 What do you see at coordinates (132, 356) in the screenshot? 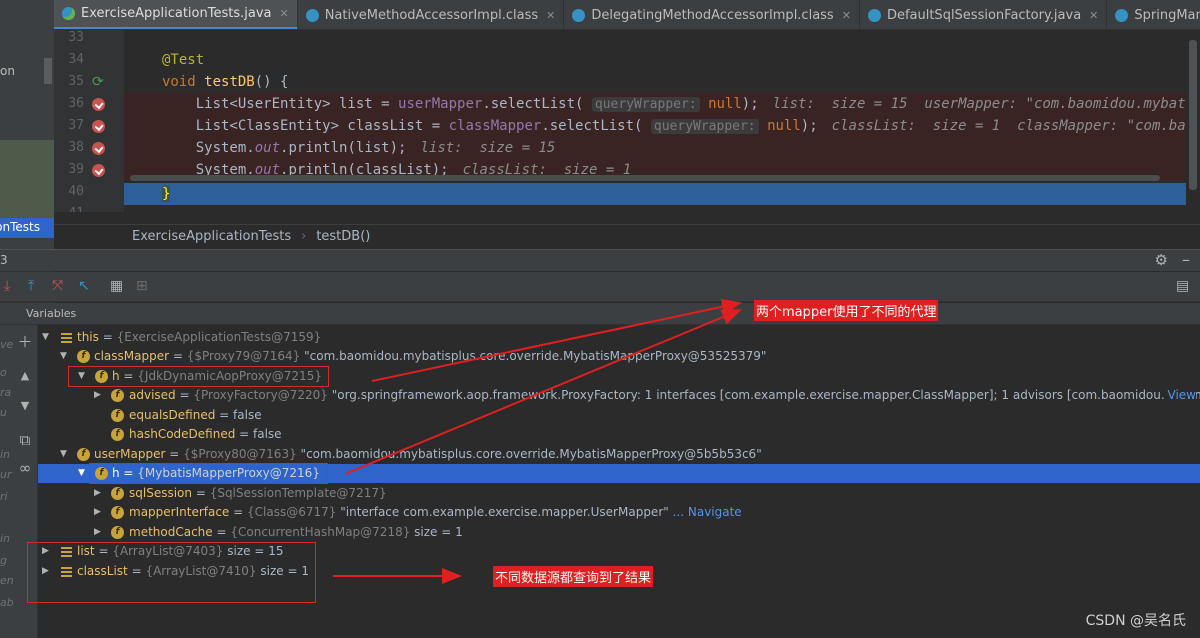
I see `variable-name: classMapper` at bounding box center [132, 356].